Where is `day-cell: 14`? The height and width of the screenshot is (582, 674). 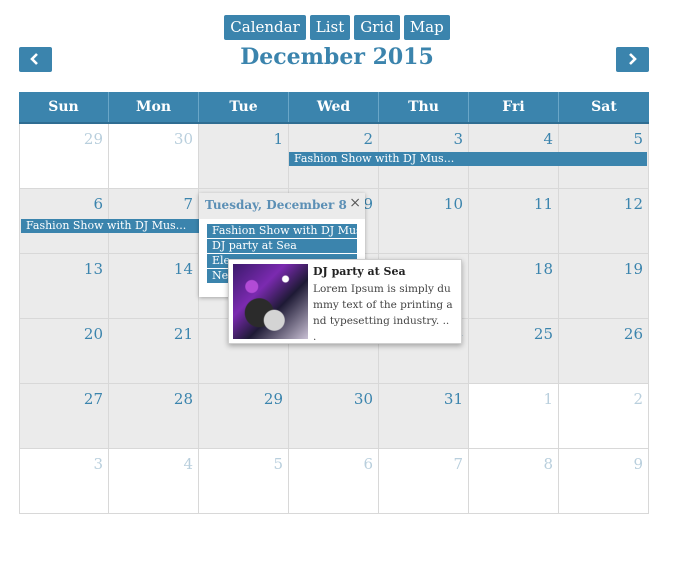 day-cell: 14 is located at coordinates (154, 286).